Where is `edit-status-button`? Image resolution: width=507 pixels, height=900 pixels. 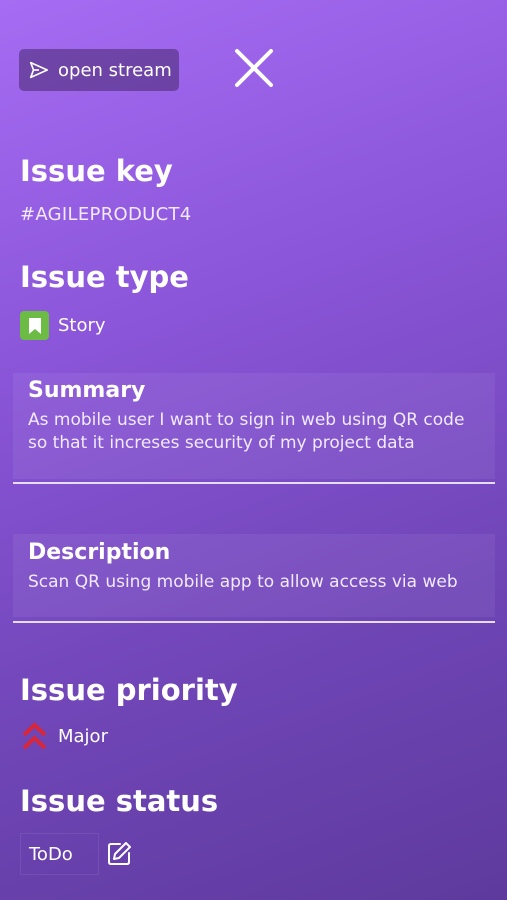 edit-status-button is located at coordinates (119, 853).